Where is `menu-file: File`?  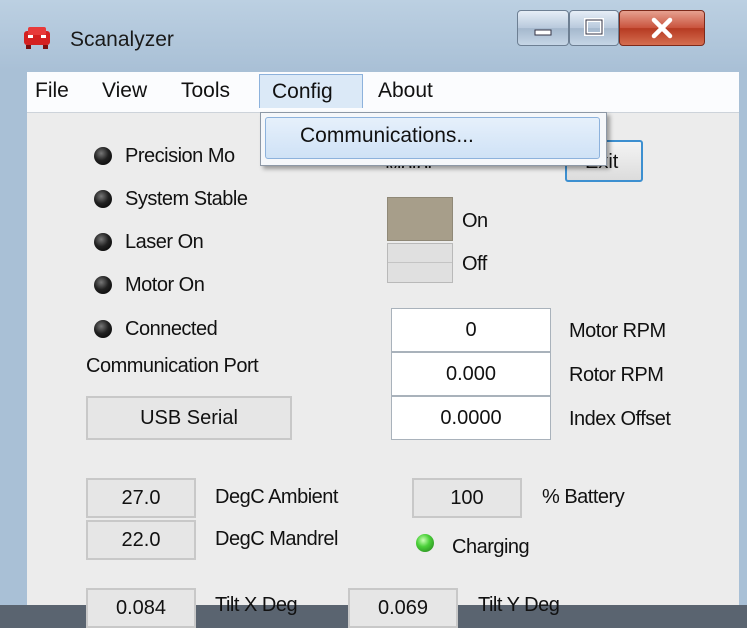
menu-file: File is located at coordinates (52, 91).